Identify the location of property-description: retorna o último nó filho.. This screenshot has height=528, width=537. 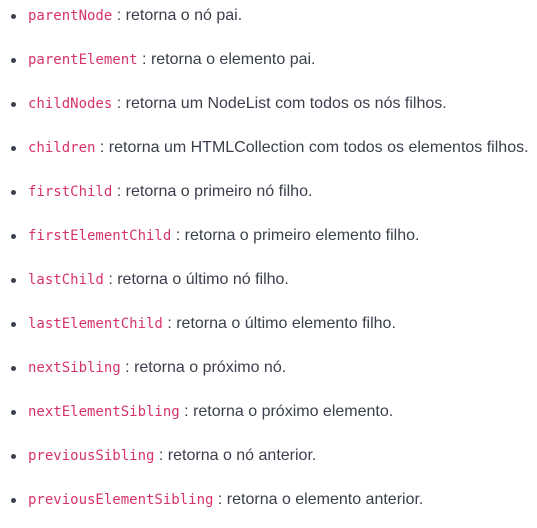
(203, 279).